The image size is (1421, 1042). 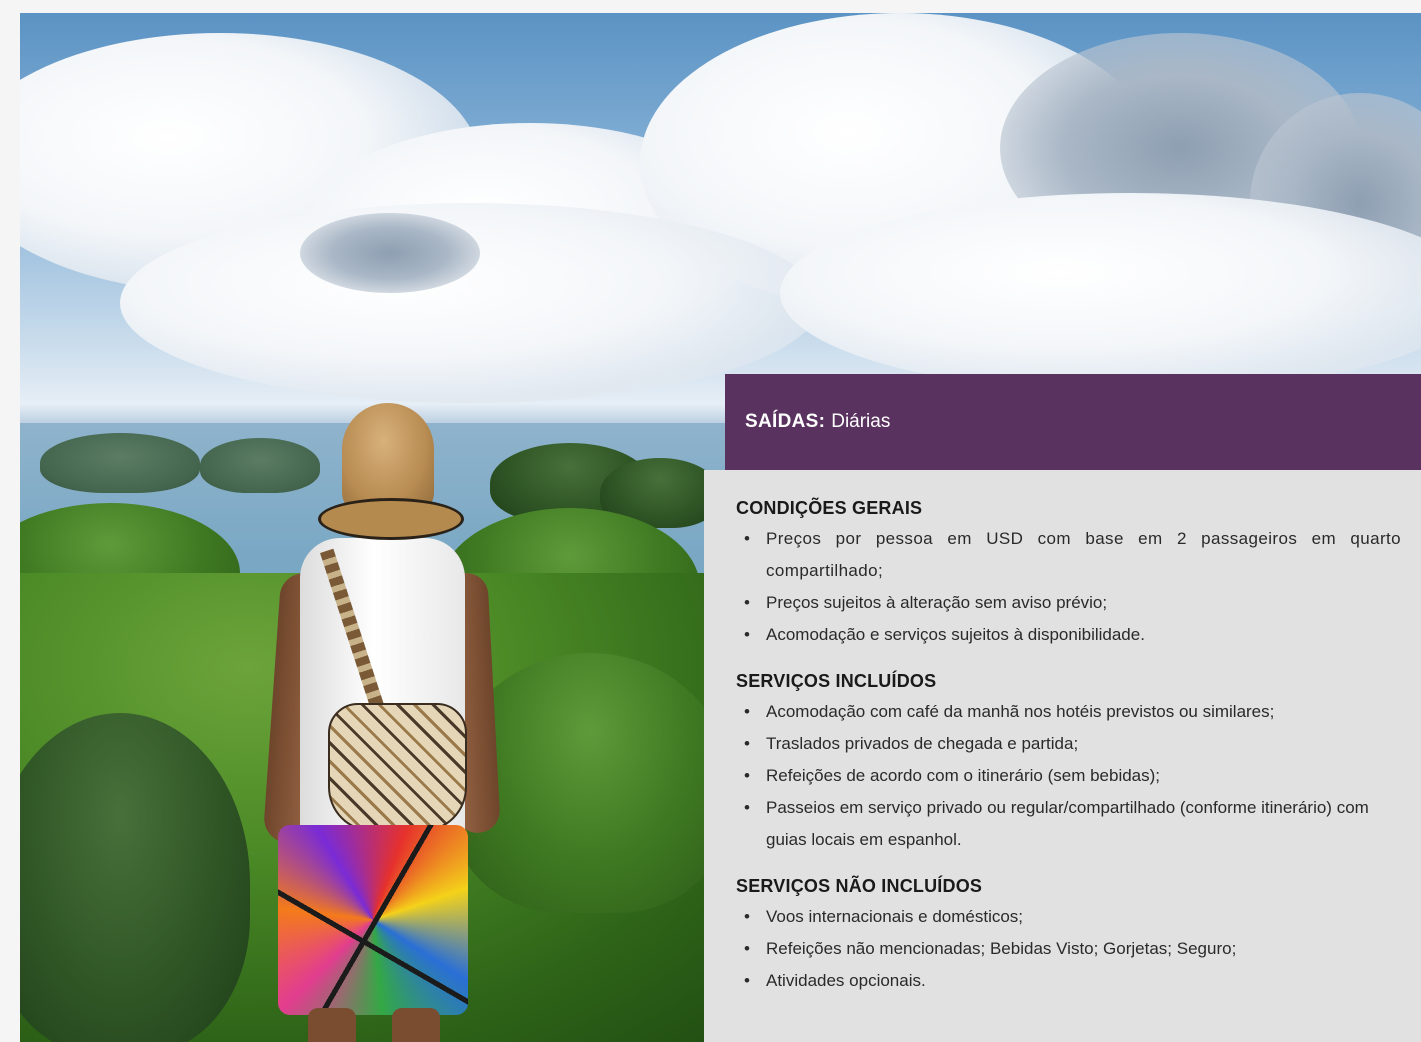 I want to click on straw-hat-brim, so click(x=391, y=519).